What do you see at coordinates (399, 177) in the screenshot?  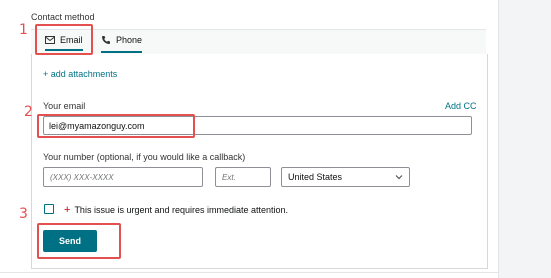 I see `chevron-down-icon` at bounding box center [399, 177].